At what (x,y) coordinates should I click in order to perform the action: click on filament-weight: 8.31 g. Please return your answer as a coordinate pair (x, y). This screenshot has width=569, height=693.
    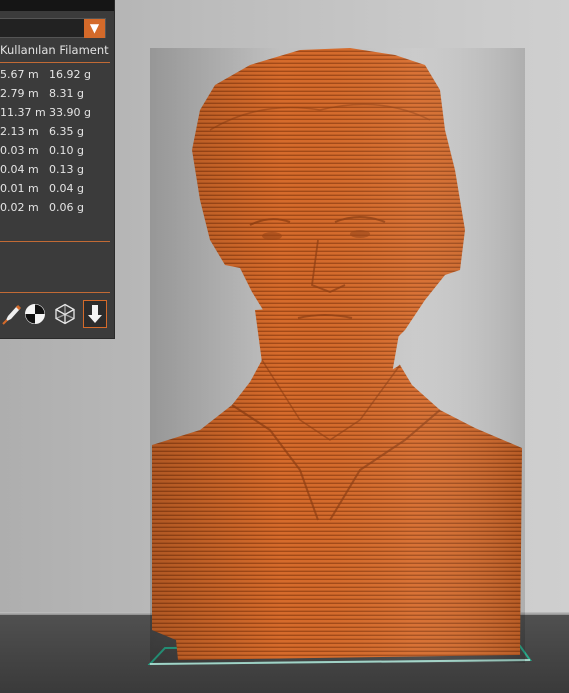
    Looking at the image, I should click on (66, 93).